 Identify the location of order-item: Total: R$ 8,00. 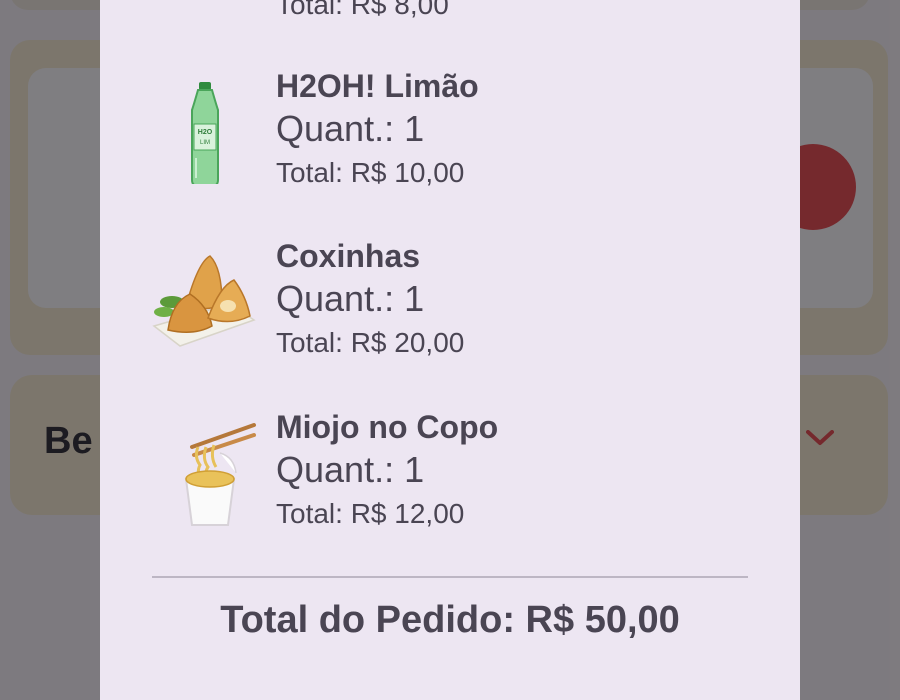
(450, 10).